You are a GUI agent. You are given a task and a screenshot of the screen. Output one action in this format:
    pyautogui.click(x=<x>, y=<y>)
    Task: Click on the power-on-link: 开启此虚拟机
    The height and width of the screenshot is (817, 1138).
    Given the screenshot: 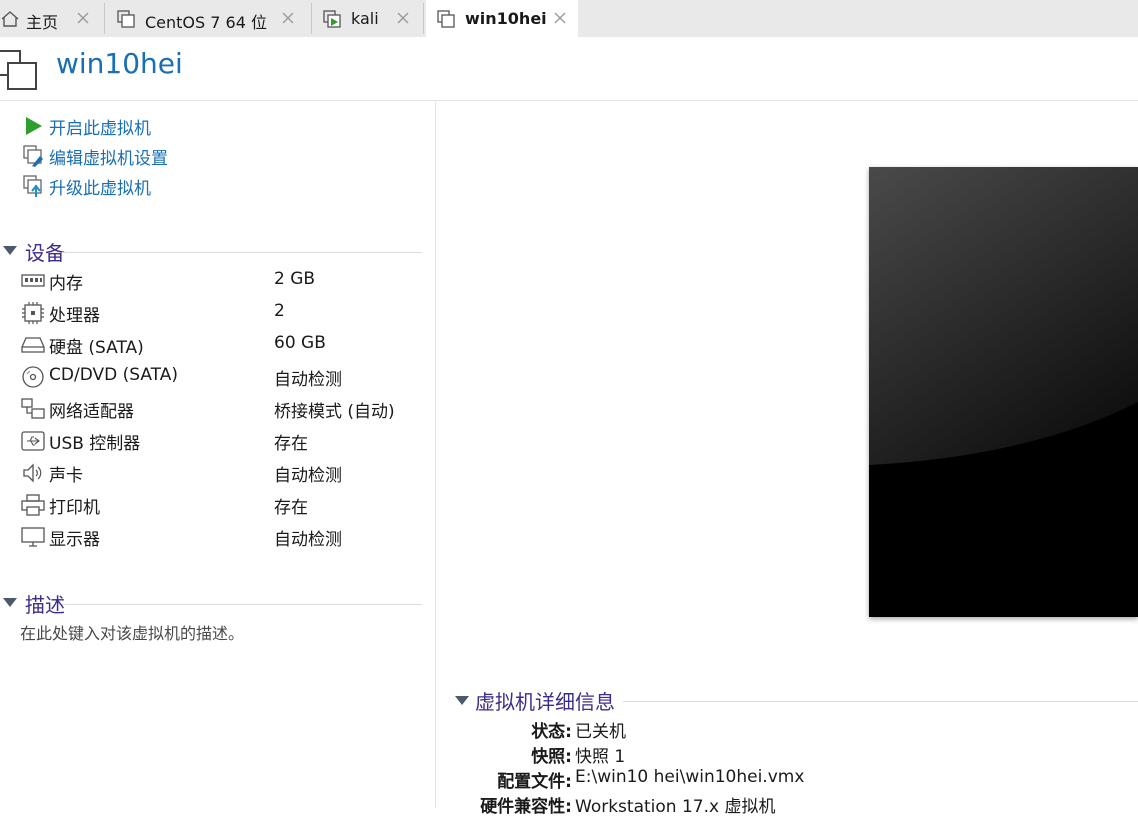 What is the action you would take?
    pyautogui.click(x=86, y=126)
    